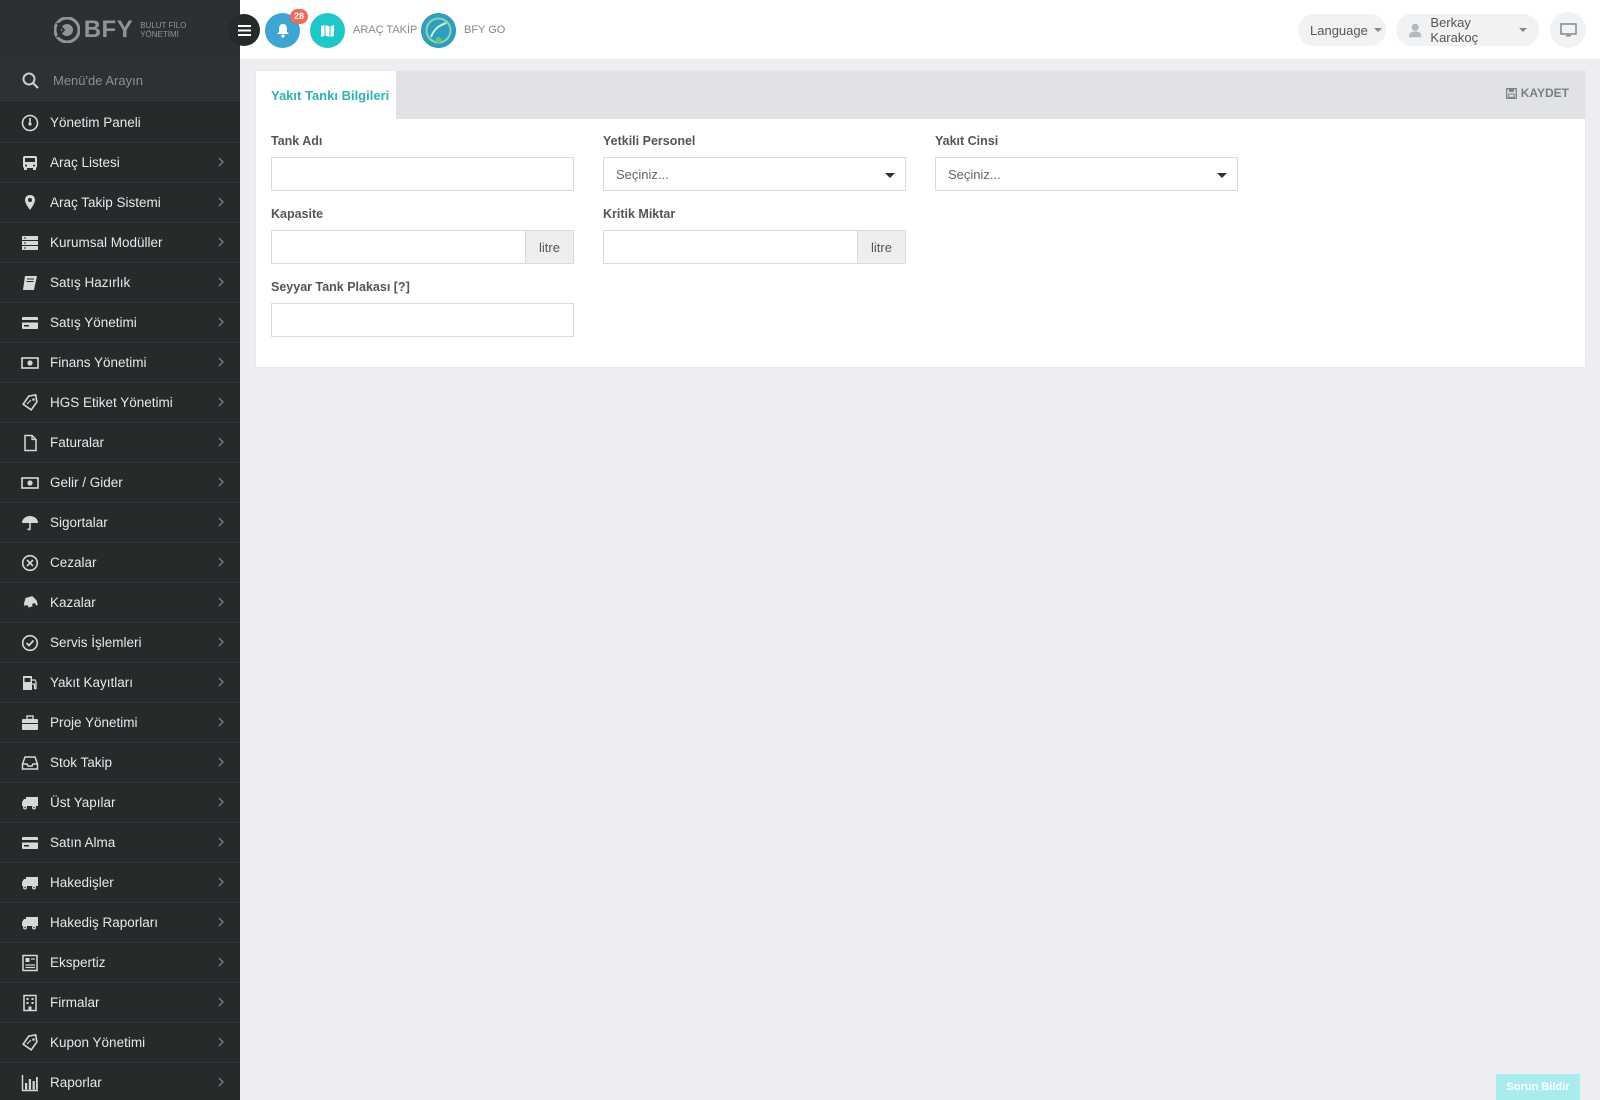 The height and width of the screenshot is (1100, 1600). What do you see at coordinates (639, 214) in the screenshot?
I see `critical-amount-label: Kritik Miktar` at bounding box center [639, 214].